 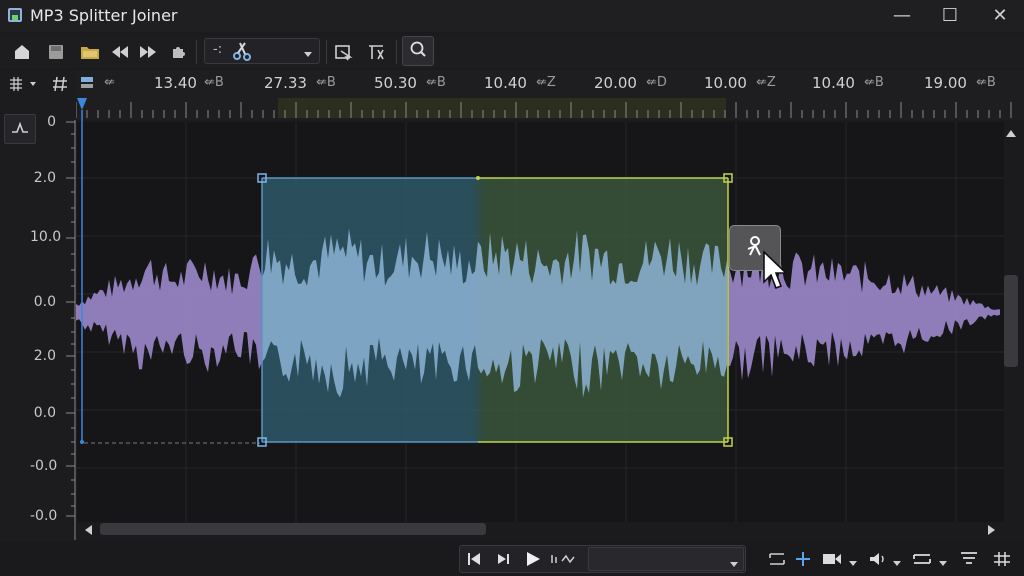 I want to click on puzzle-icon, so click(x=178, y=52).